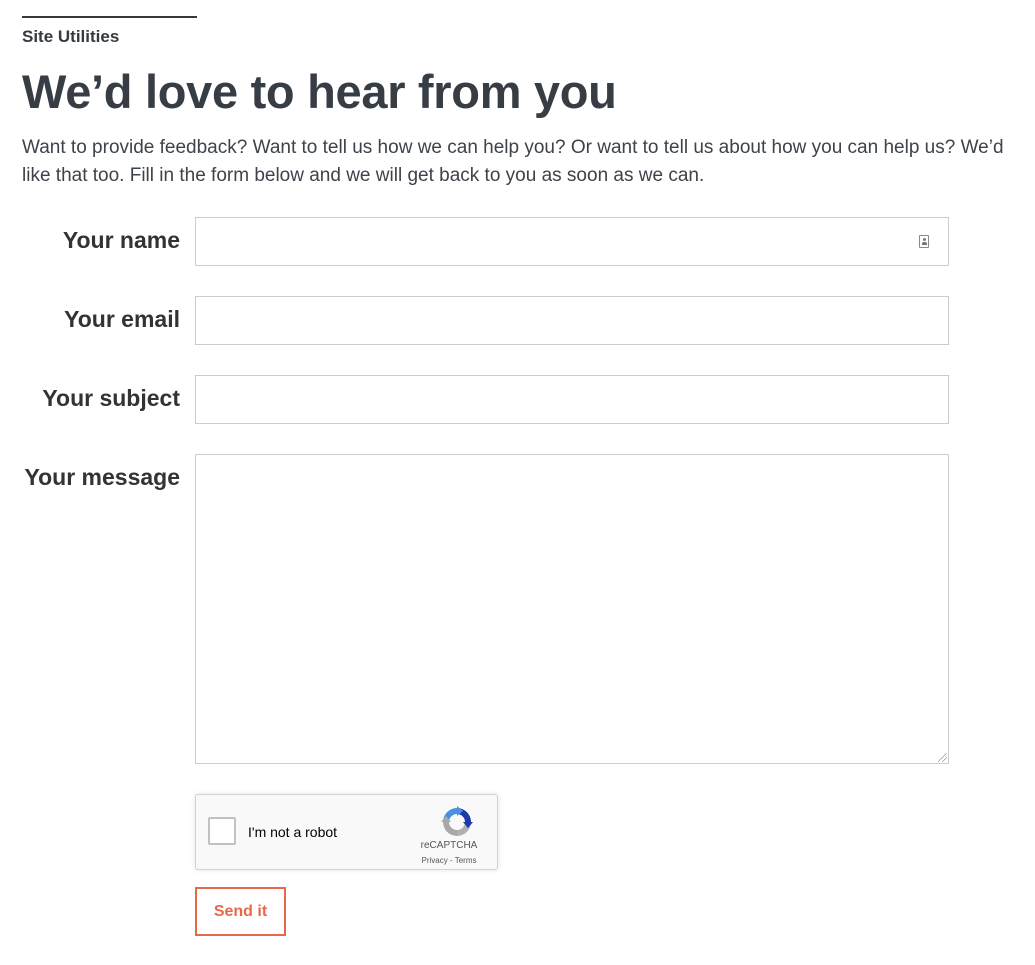  I want to click on subject-input, so click(572, 399).